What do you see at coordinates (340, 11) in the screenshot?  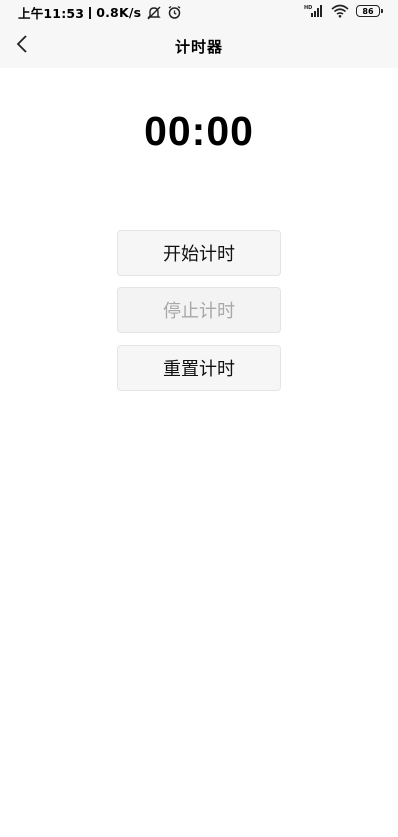 I see `wifi-icon` at bounding box center [340, 11].